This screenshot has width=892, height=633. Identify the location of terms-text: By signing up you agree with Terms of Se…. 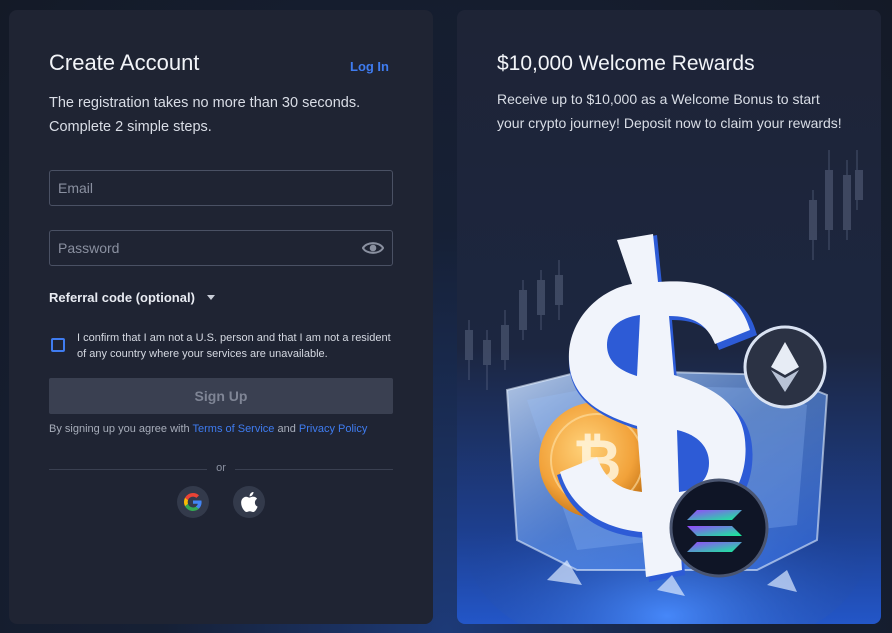
(208, 429).